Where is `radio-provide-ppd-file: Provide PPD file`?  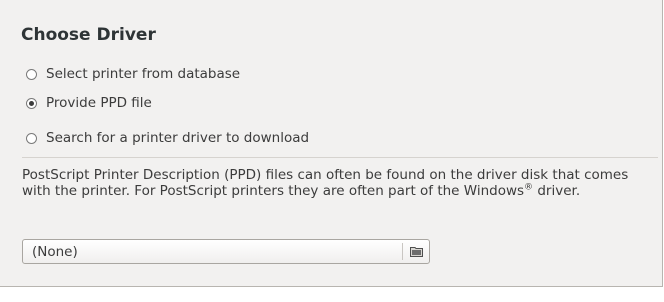
radio-provide-ppd-file: Provide PPD file is located at coordinates (89, 103).